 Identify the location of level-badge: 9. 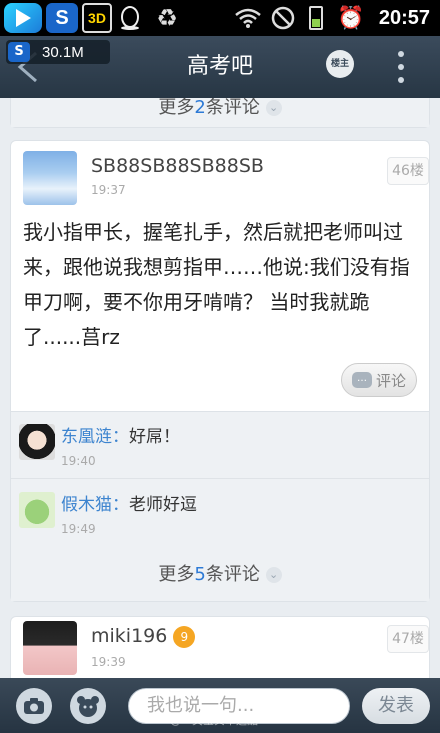
(184, 636).